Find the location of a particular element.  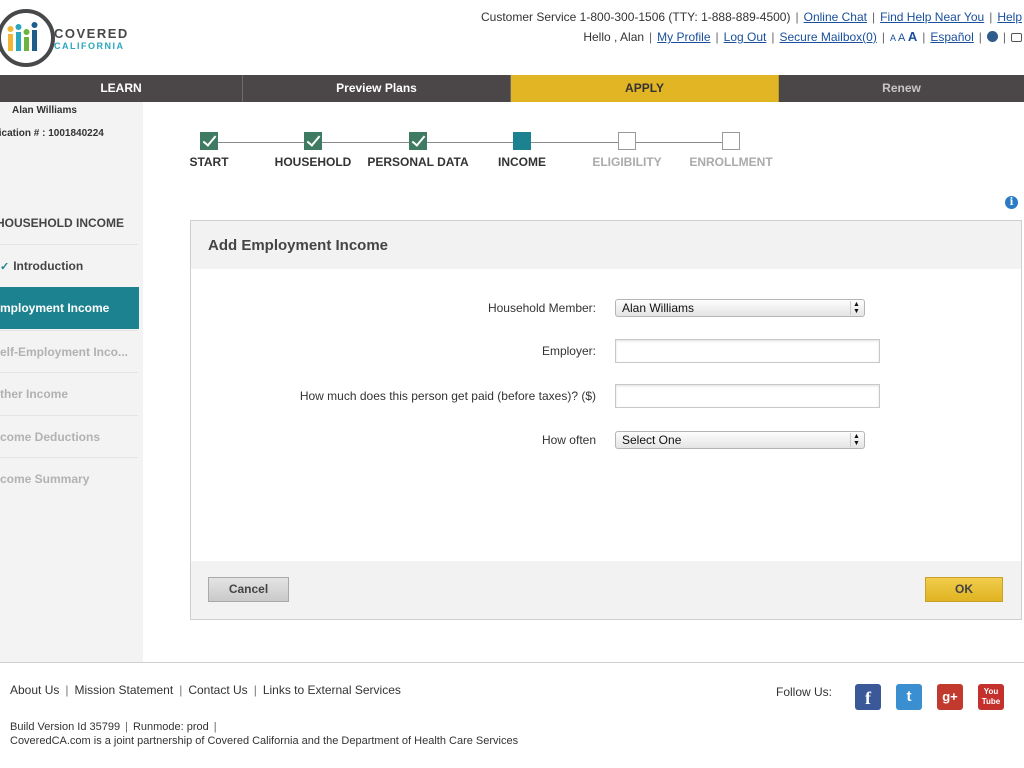

step-label: ENROLLMENT is located at coordinates (731, 162).